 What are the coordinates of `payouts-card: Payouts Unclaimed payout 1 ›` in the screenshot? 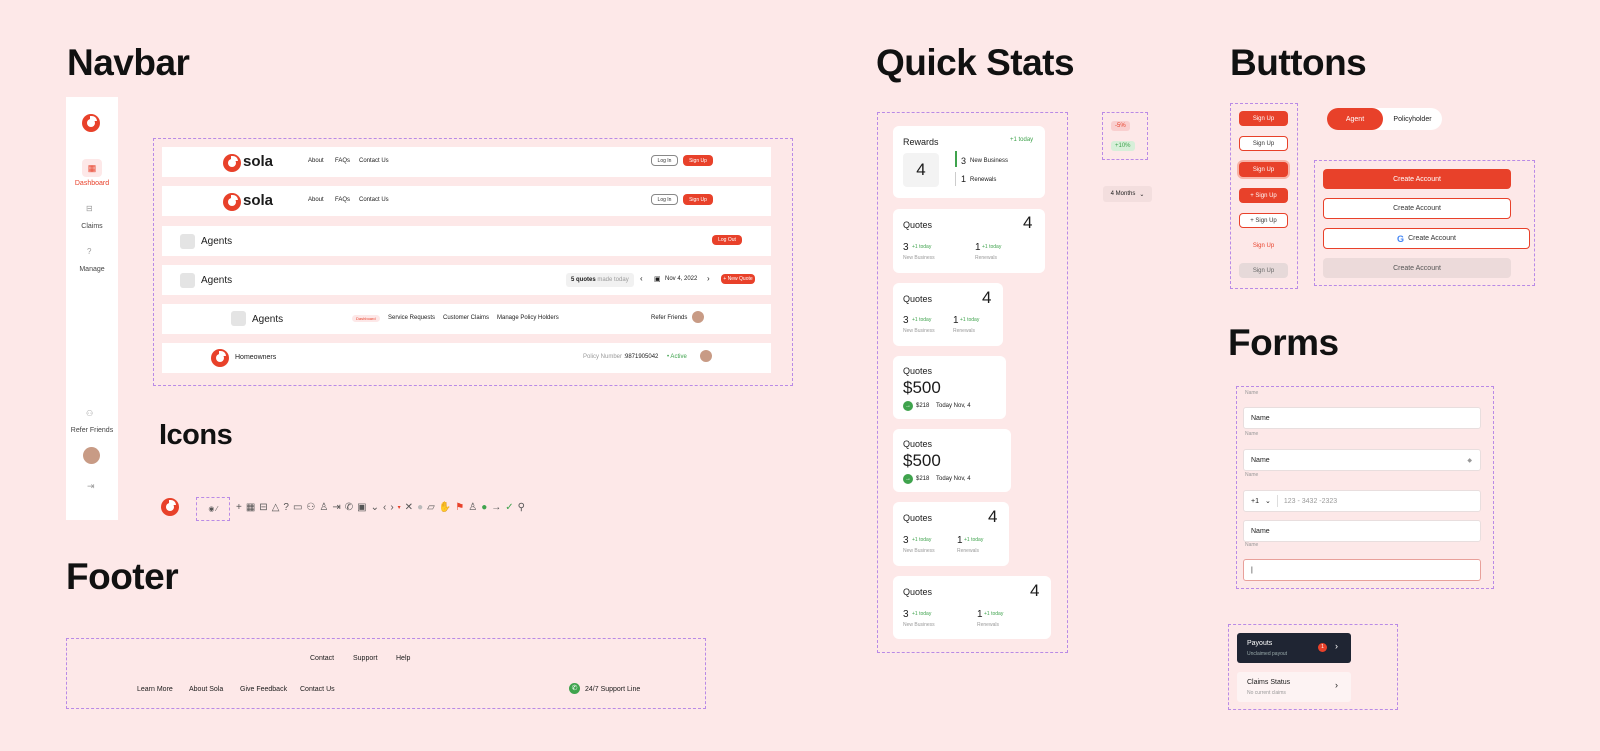 It's located at (1294, 648).